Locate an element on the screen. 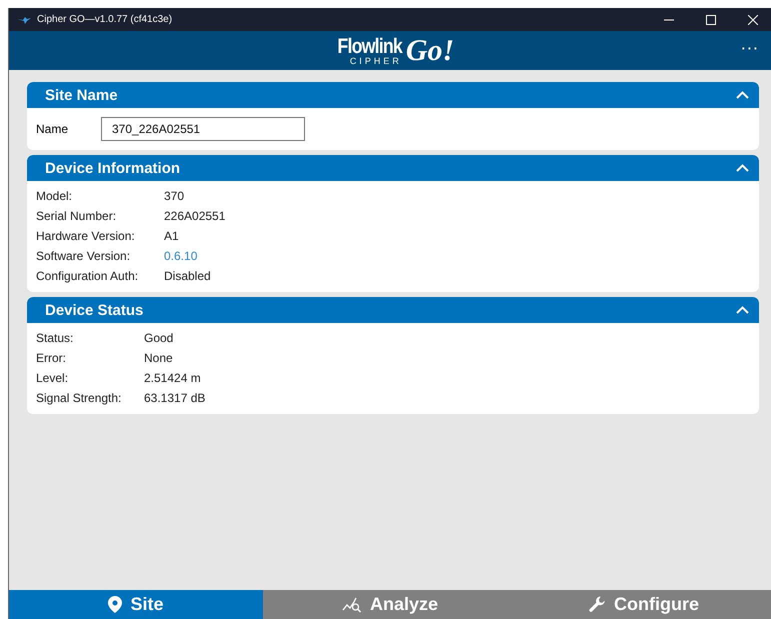  section-header: Device Status is located at coordinates (393, 310).